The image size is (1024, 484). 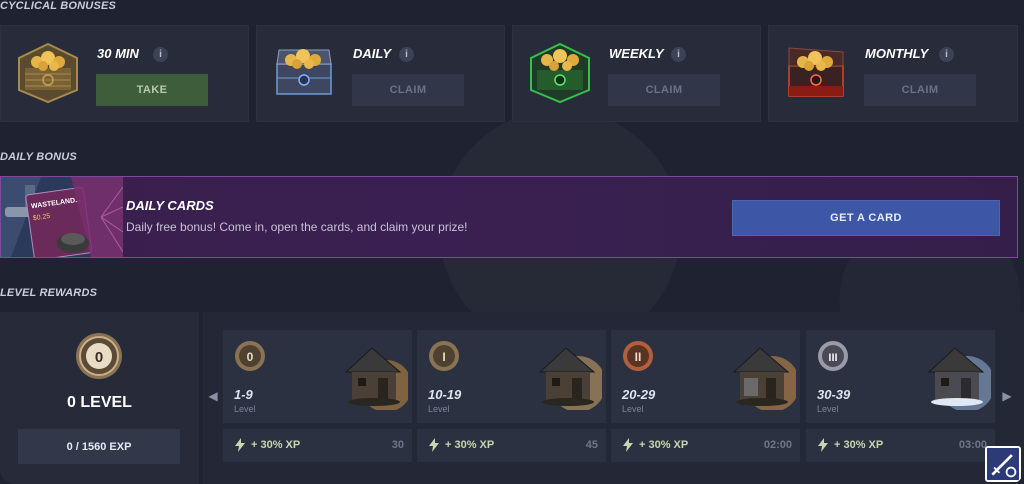 I want to click on sword-logo-icon, so click(x=1003, y=464).